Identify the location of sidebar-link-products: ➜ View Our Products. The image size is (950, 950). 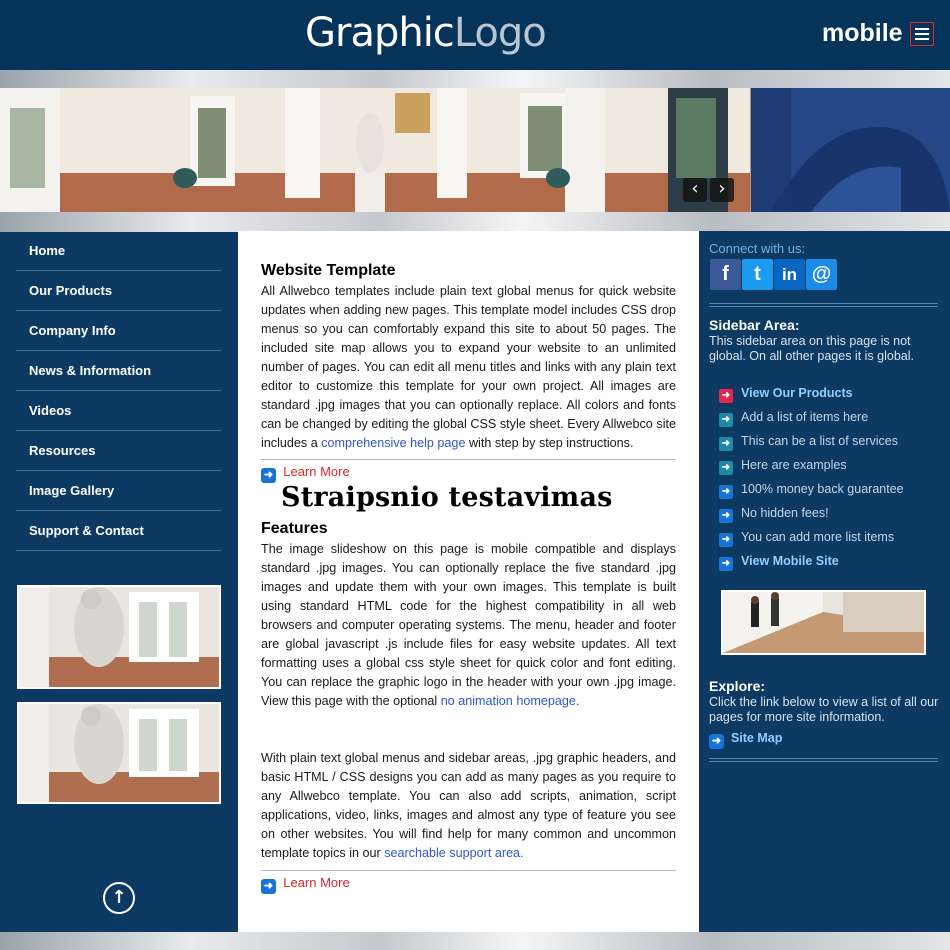
(831, 395).